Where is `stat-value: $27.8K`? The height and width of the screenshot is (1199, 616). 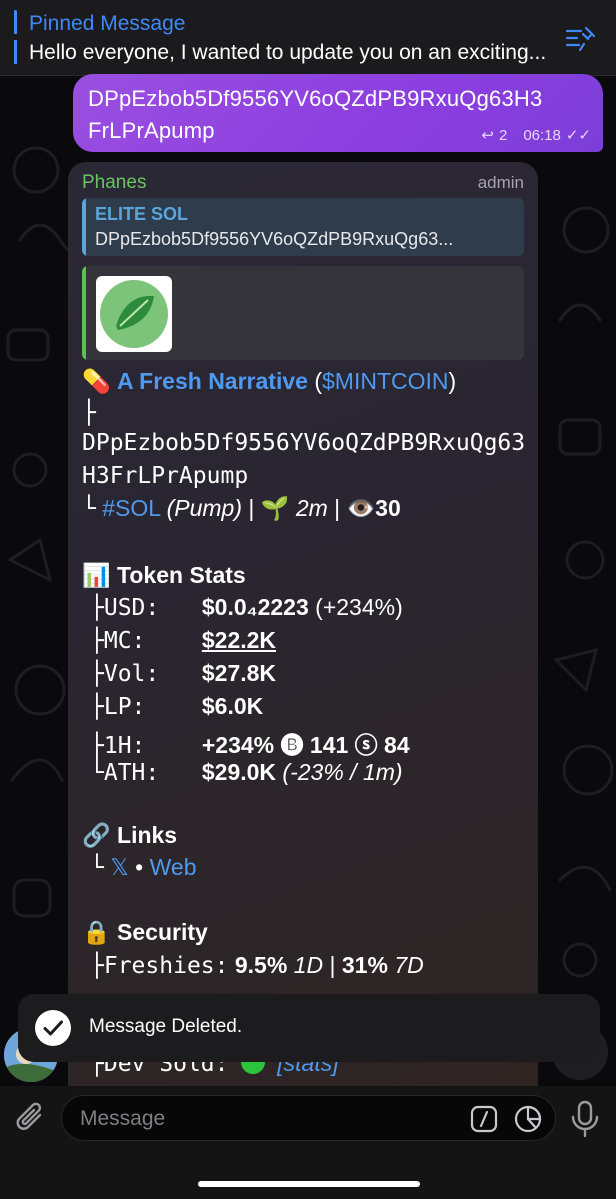
stat-value: $27.8K is located at coordinates (239, 673).